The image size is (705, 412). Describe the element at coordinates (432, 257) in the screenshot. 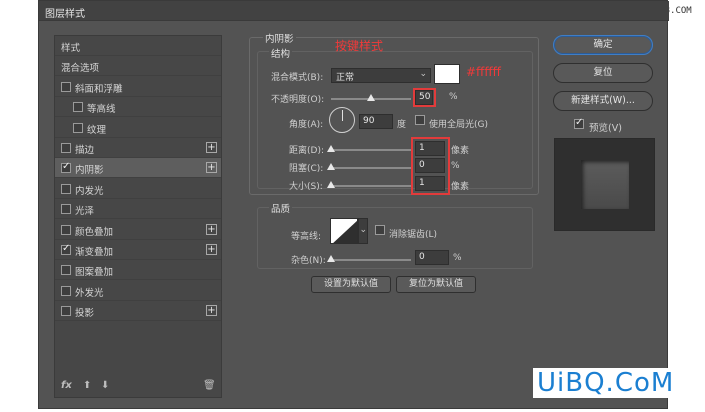

I see `noise-input: 0` at that location.